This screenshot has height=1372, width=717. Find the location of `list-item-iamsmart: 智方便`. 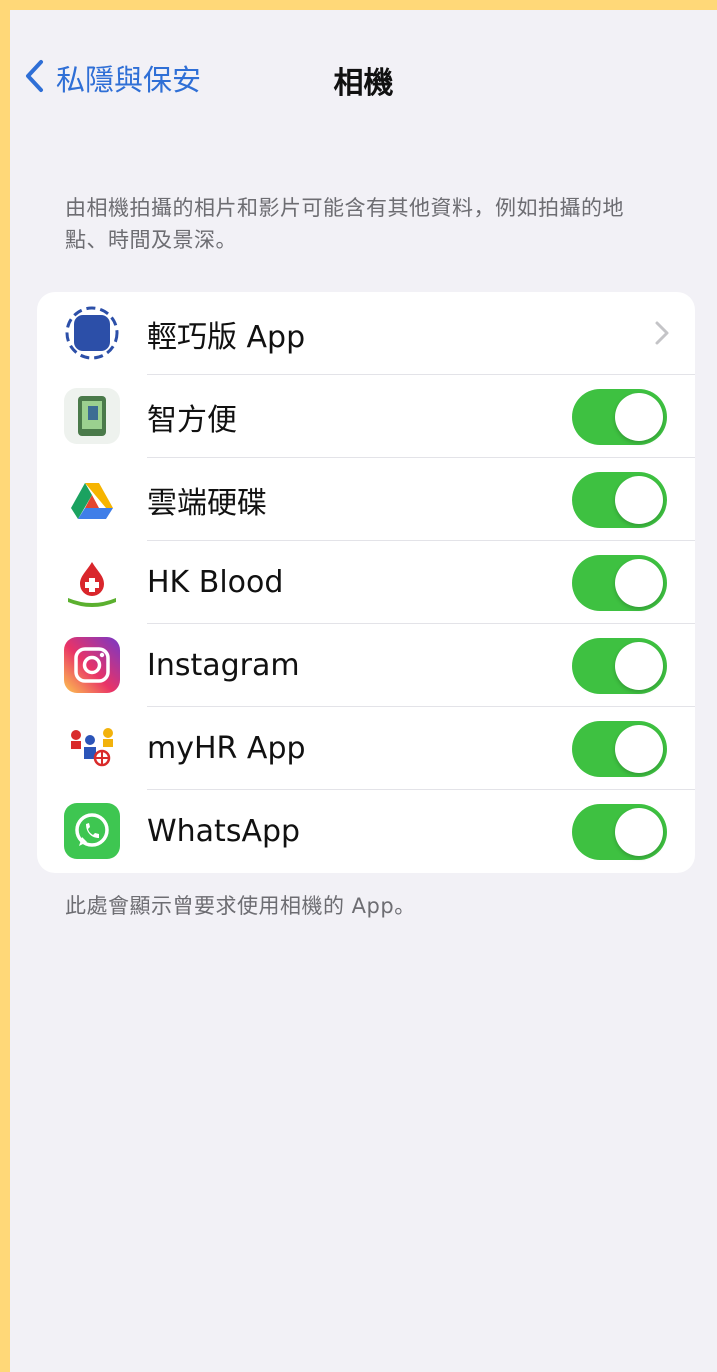

list-item-iamsmart: 智方便 is located at coordinates (366, 416).